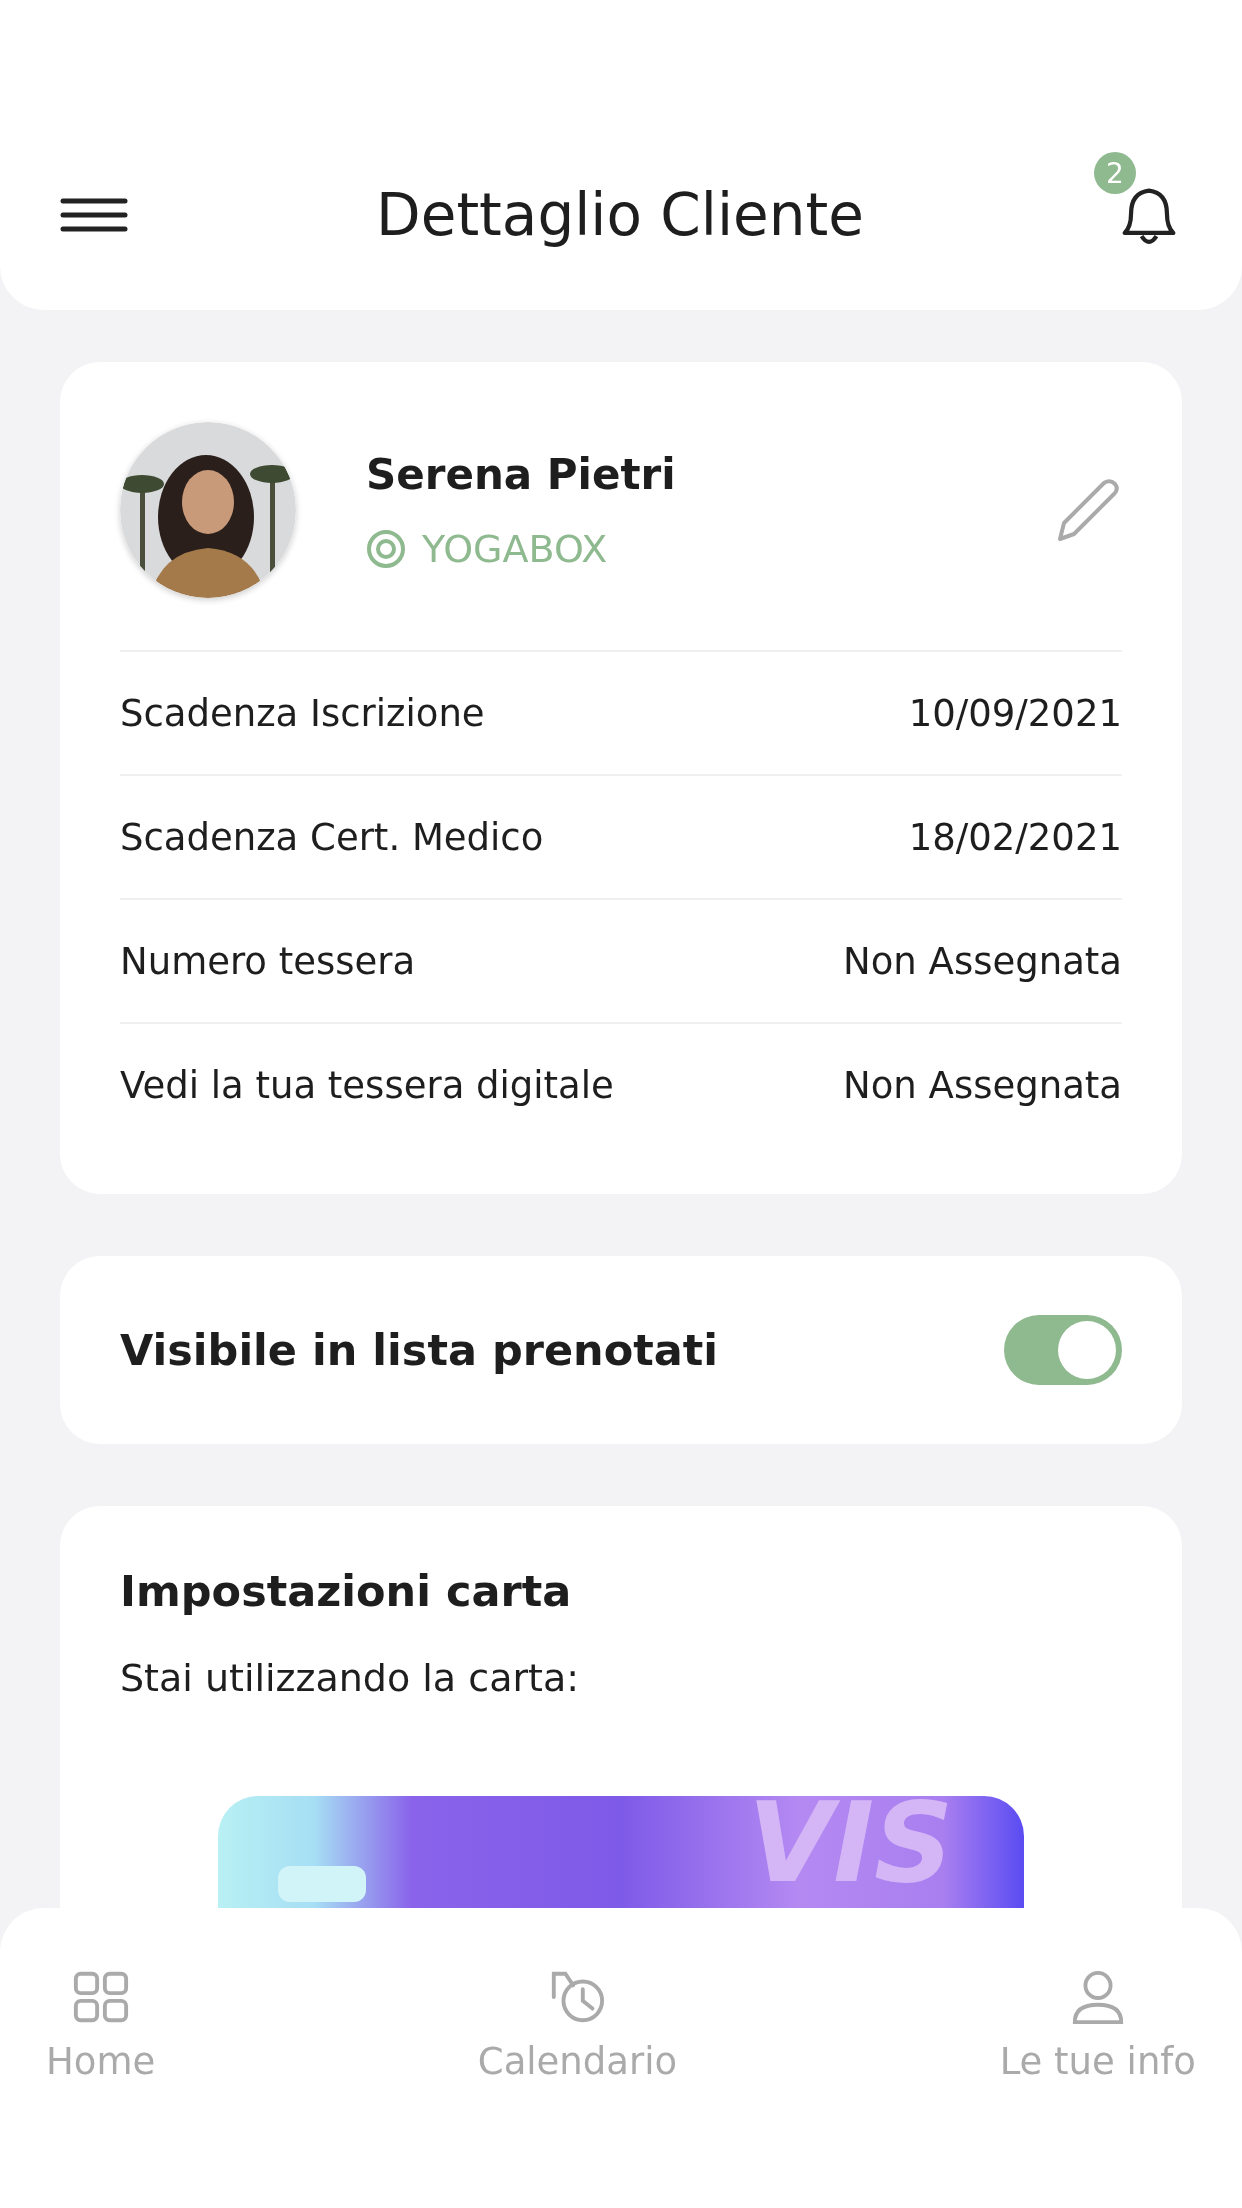 The image size is (1242, 2208). What do you see at coordinates (1015, 713) in the screenshot?
I see `row-value: 10/09/2021` at bounding box center [1015, 713].